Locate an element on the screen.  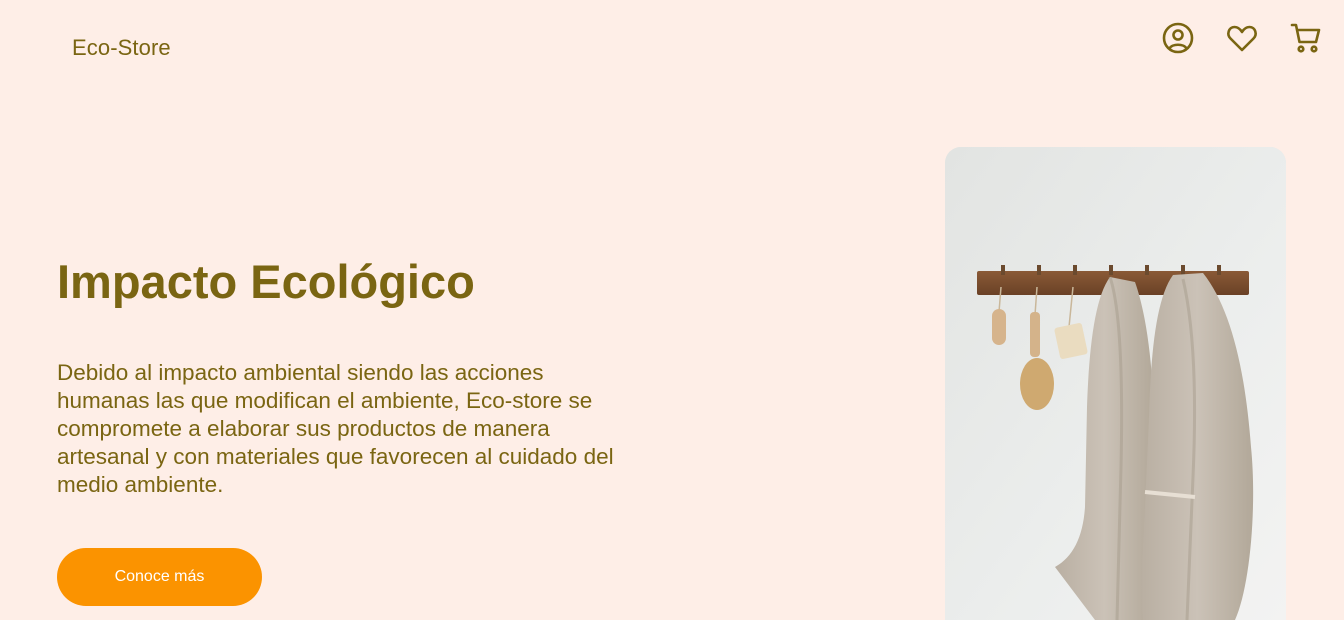
account-button is located at coordinates (1178, 38).